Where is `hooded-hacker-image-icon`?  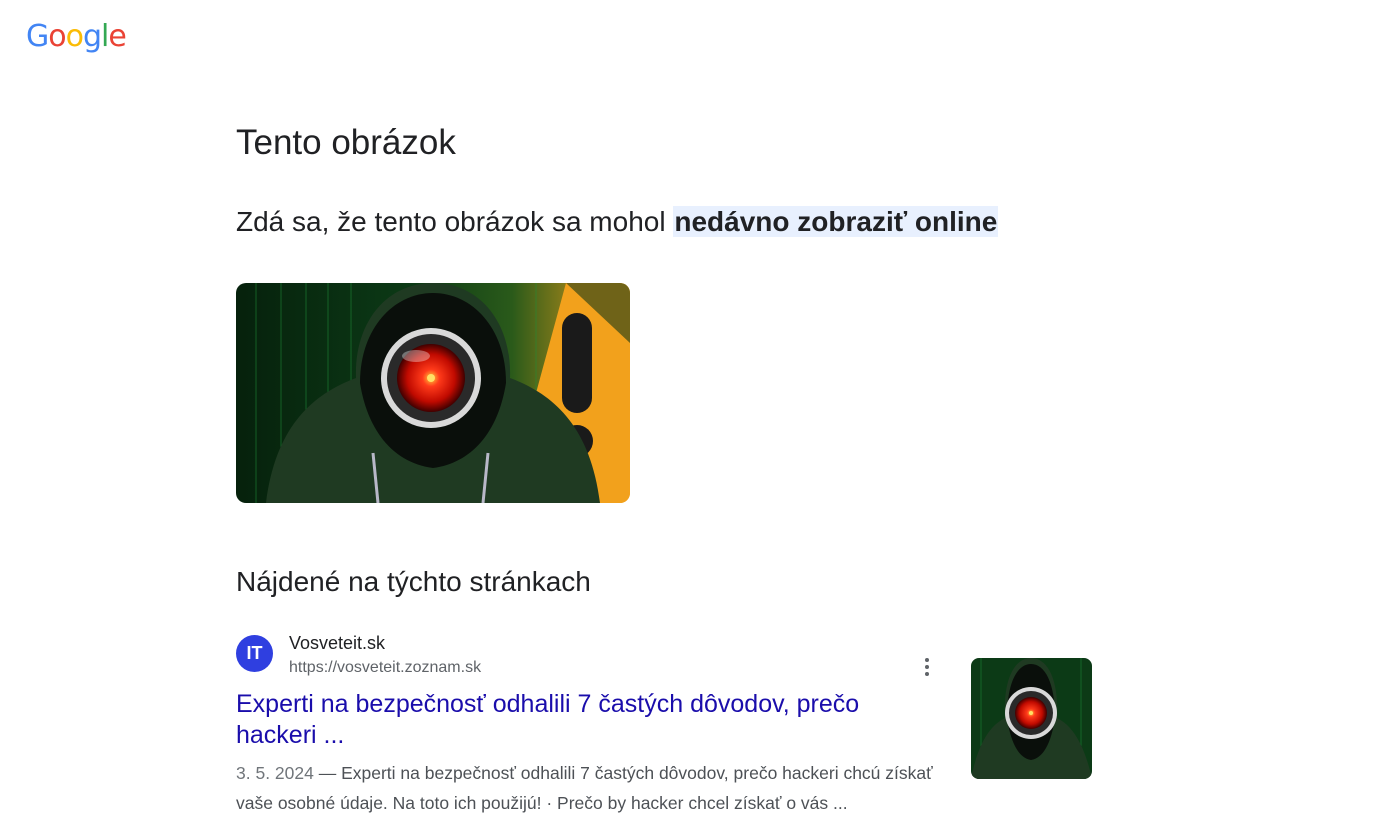
hooded-hacker-image-icon is located at coordinates (433, 393).